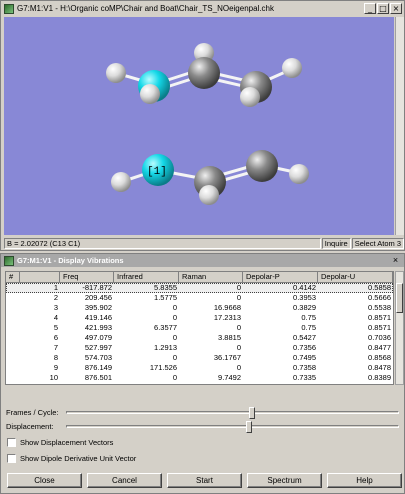 Image resolution: width=405 pixels, height=494 pixels. Describe the element at coordinates (30, 426) in the screenshot. I see `slider-label: Displacement:` at that location.